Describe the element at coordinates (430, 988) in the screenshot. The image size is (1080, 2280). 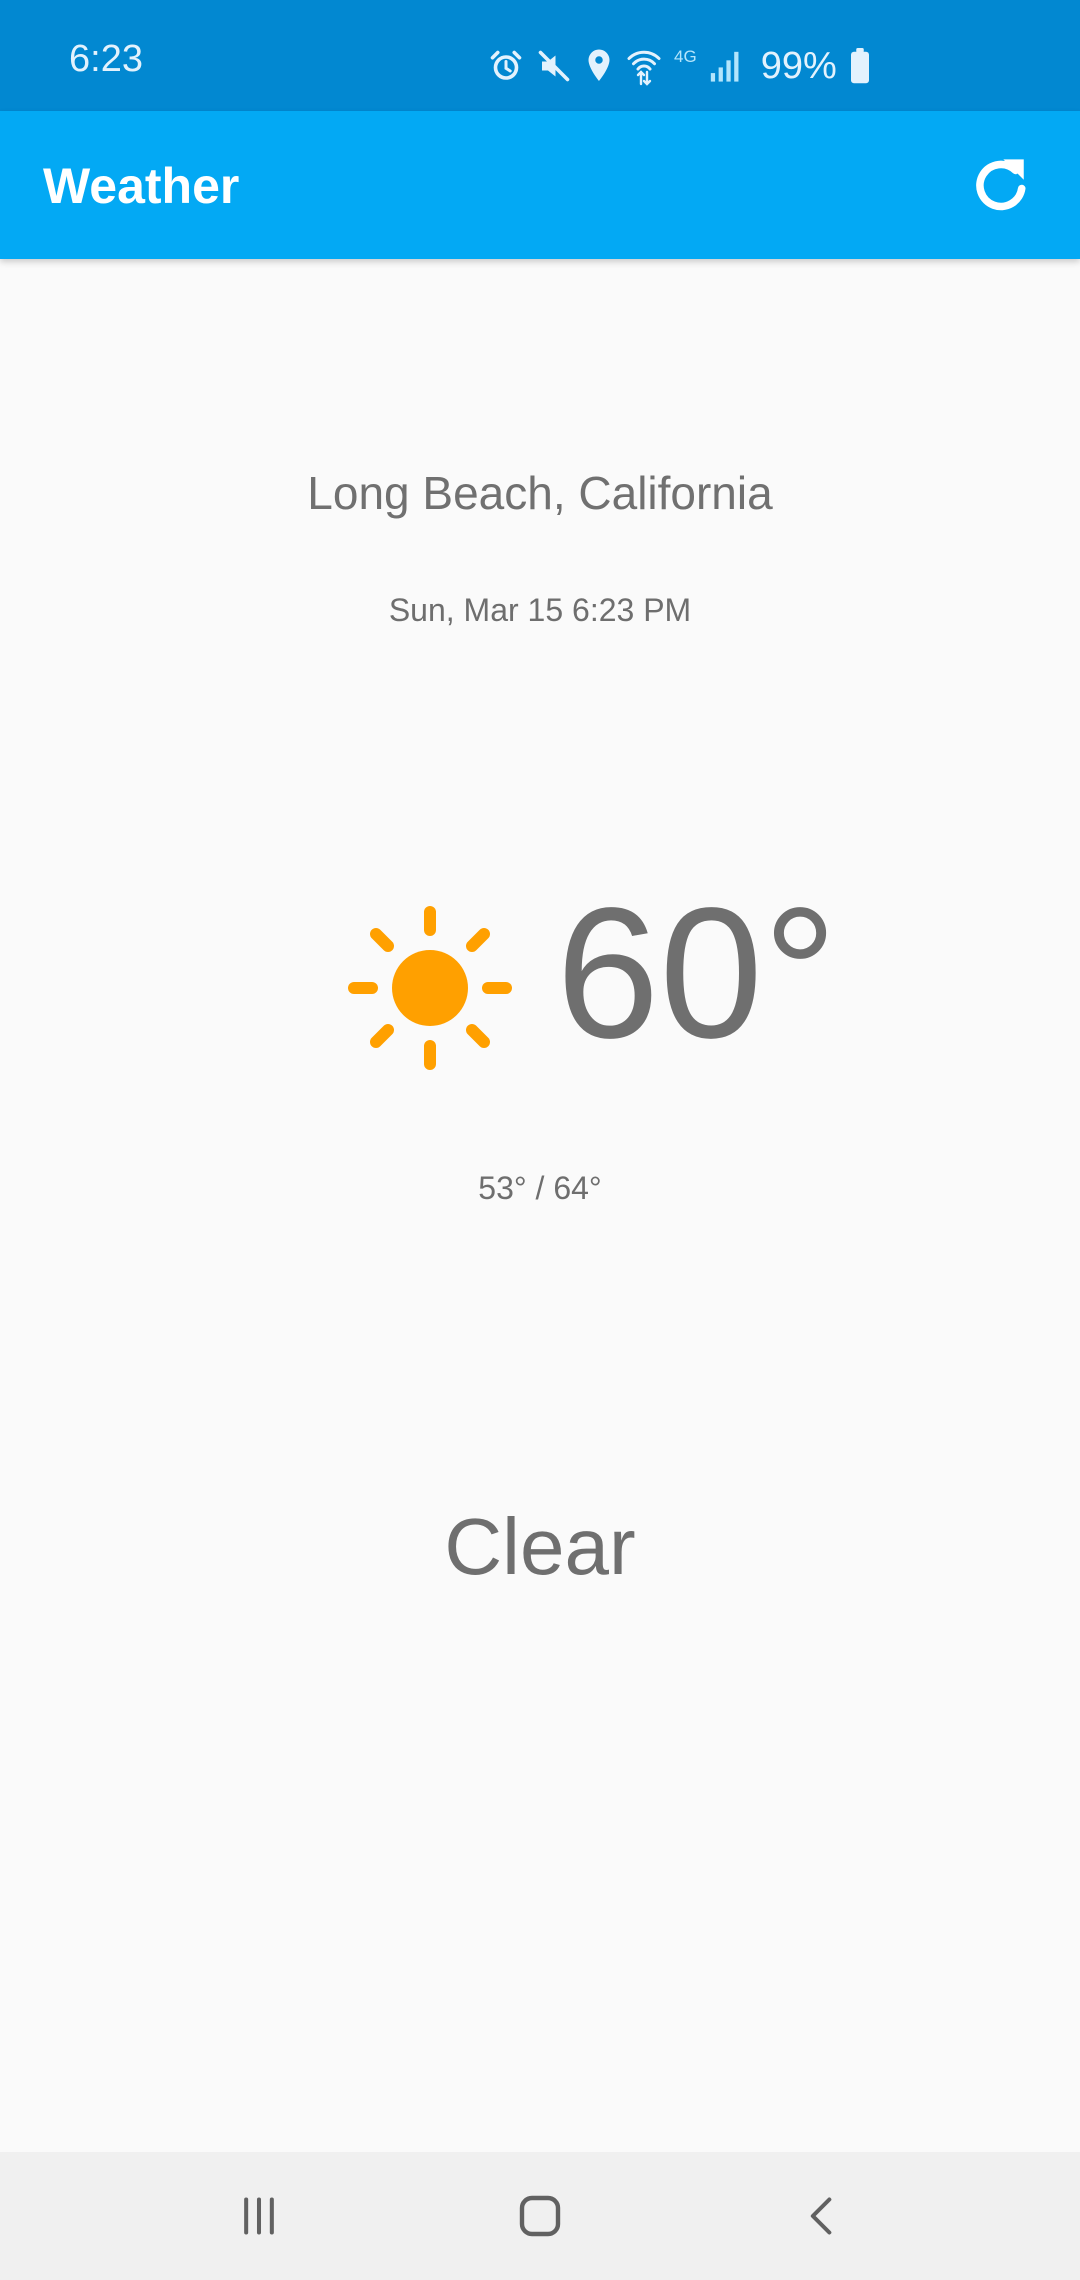
I see `sun-icon` at that location.